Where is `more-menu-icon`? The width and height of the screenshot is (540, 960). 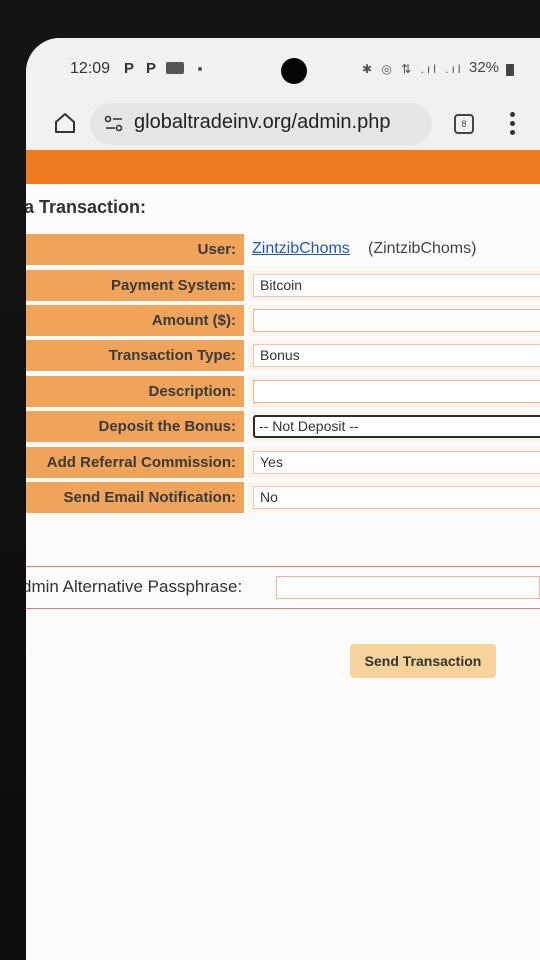 more-menu-icon is located at coordinates (513, 125).